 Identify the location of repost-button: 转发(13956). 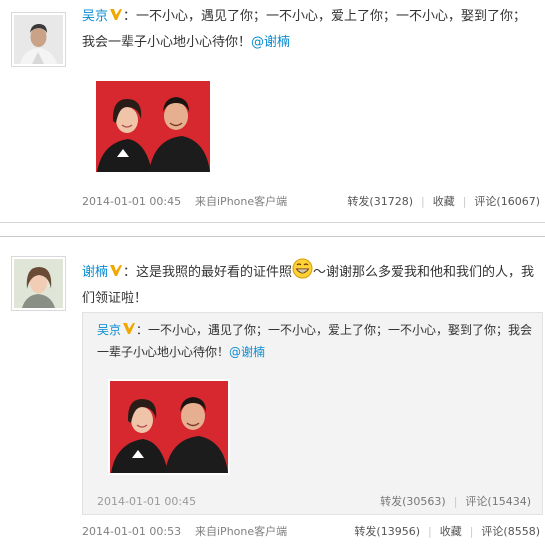
(387, 532).